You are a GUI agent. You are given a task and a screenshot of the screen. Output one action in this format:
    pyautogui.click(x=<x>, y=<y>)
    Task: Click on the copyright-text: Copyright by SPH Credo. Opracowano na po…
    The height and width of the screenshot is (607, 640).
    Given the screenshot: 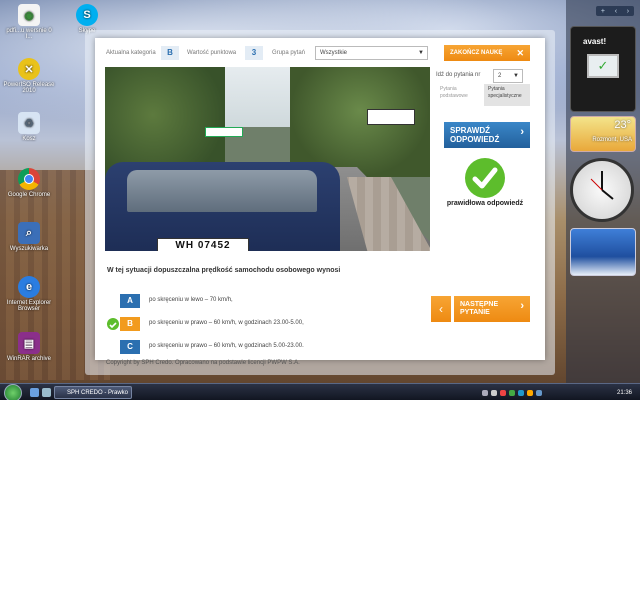 What is the action you would take?
    pyautogui.click(x=203, y=363)
    